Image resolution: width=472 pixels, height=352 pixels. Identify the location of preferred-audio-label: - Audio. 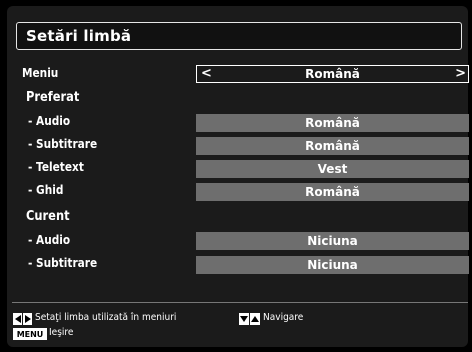
(49, 121).